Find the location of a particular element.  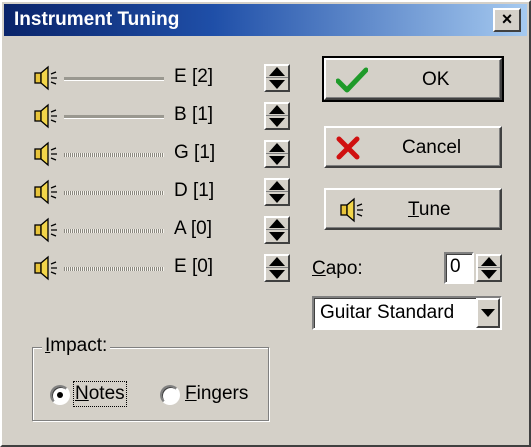

close-icon: × is located at coordinates (507, 19).